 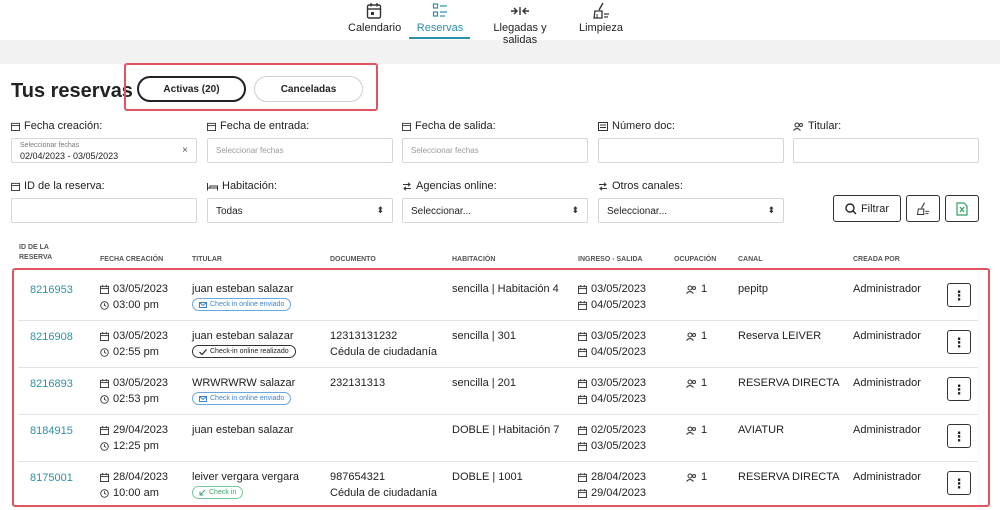 I want to click on creation-date: 29/04/2023, so click(x=134, y=430).